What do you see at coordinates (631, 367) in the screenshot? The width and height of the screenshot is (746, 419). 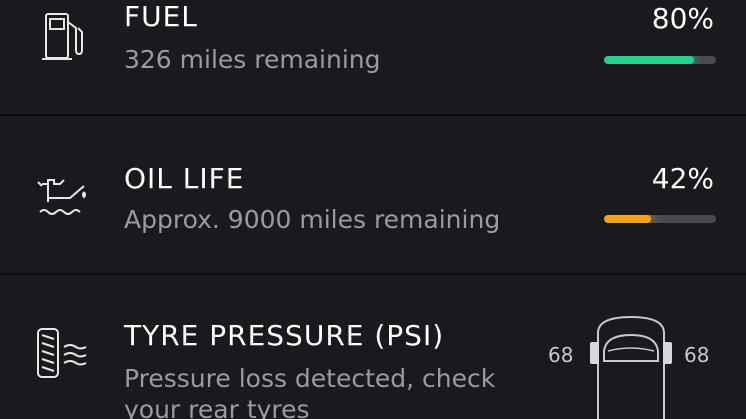 I see `car-outline-icon` at bounding box center [631, 367].